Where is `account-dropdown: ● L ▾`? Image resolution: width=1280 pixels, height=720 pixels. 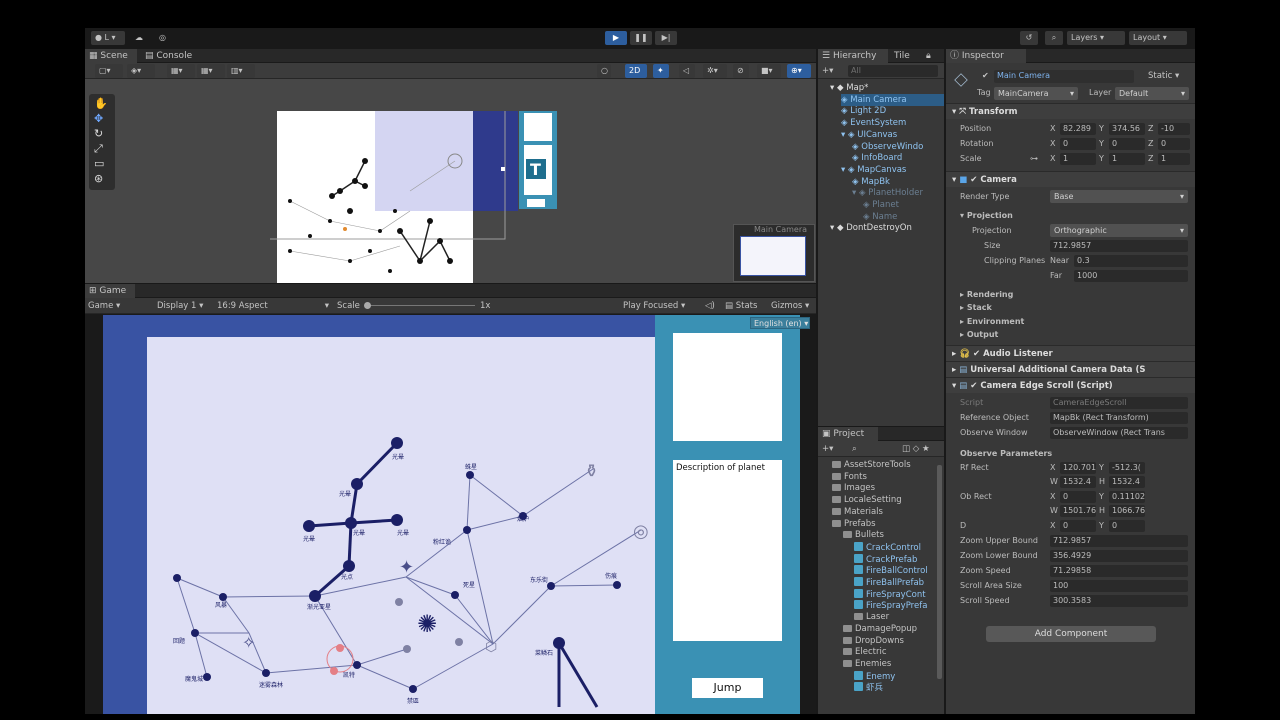 account-dropdown: ● L ▾ is located at coordinates (108, 38).